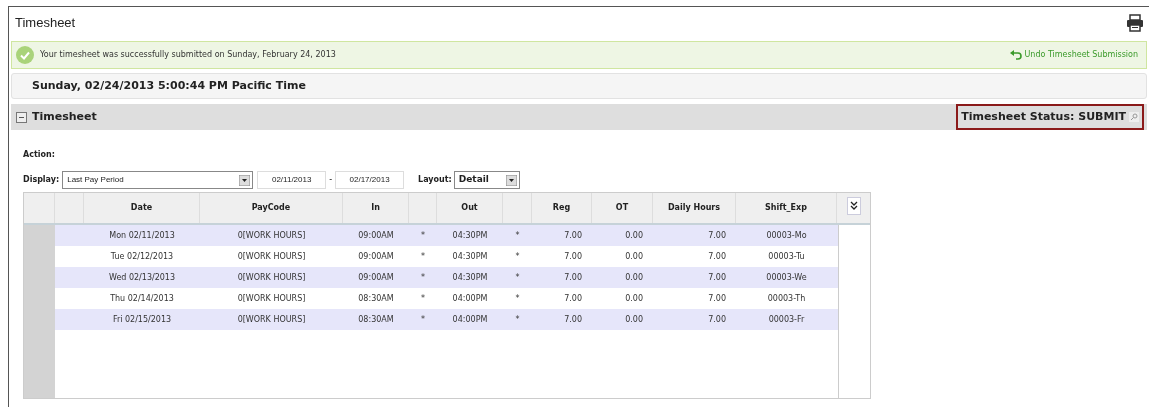  Describe the element at coordinates (271, 208) in the screenshot. I see `column-header: PayCode` at that location.